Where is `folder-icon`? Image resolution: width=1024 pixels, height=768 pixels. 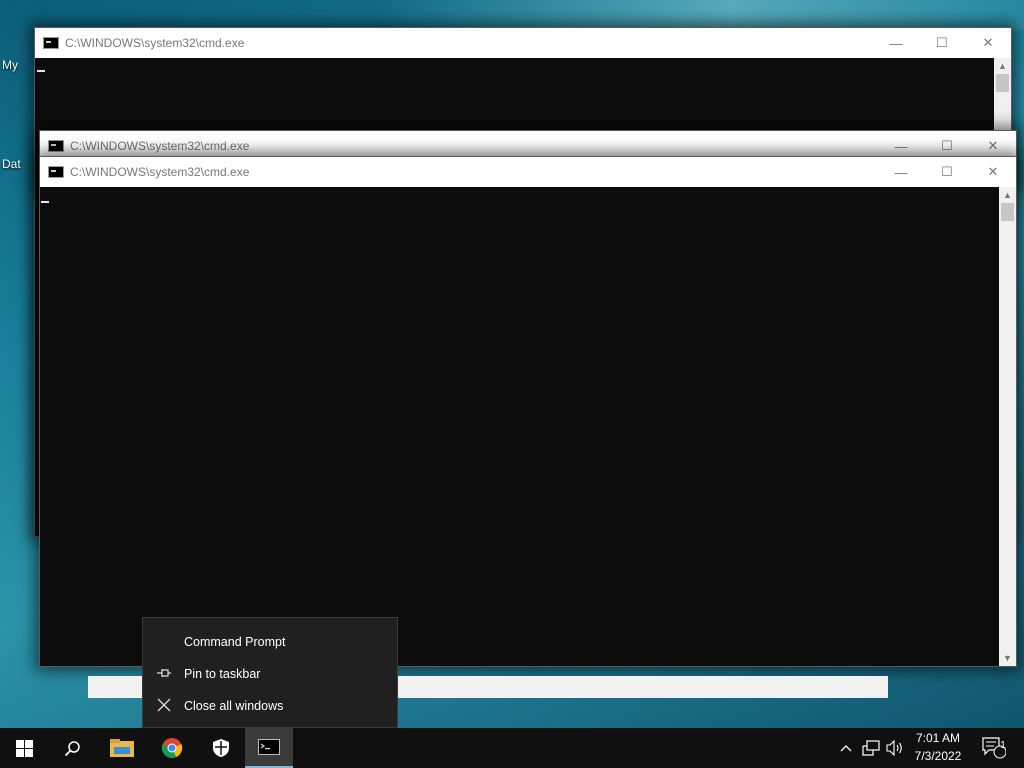
folder-icon is located at coordinates (122, 748).